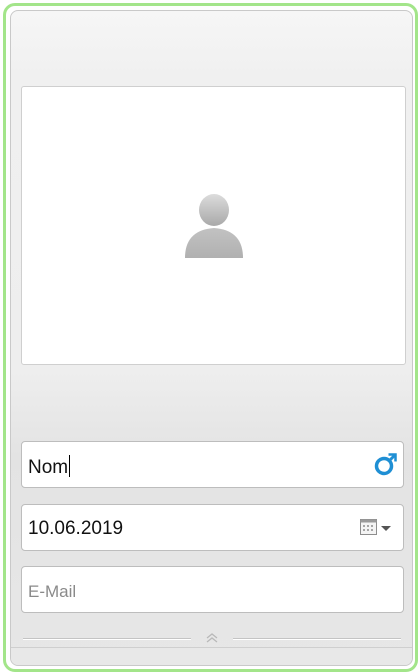  Describe the element at coordinates (211, 656) in the screenshot. I see `bottom-bar` at that location.